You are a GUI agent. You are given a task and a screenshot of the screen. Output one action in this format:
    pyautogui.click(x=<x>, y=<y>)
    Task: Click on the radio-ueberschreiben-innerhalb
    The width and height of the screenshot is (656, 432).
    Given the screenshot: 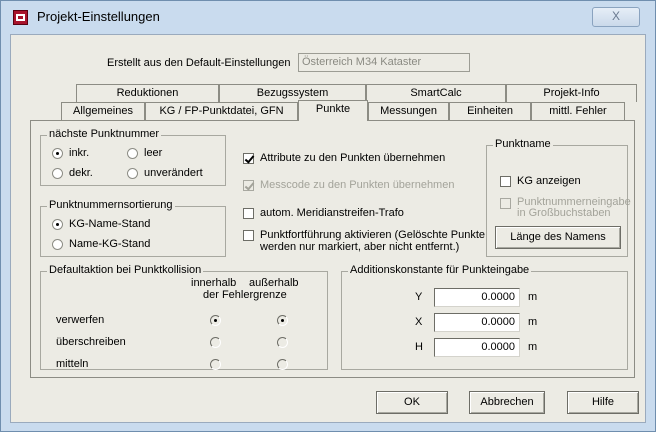 What is the action you would take?
    pyautogui.click(x=215, y=342)
    